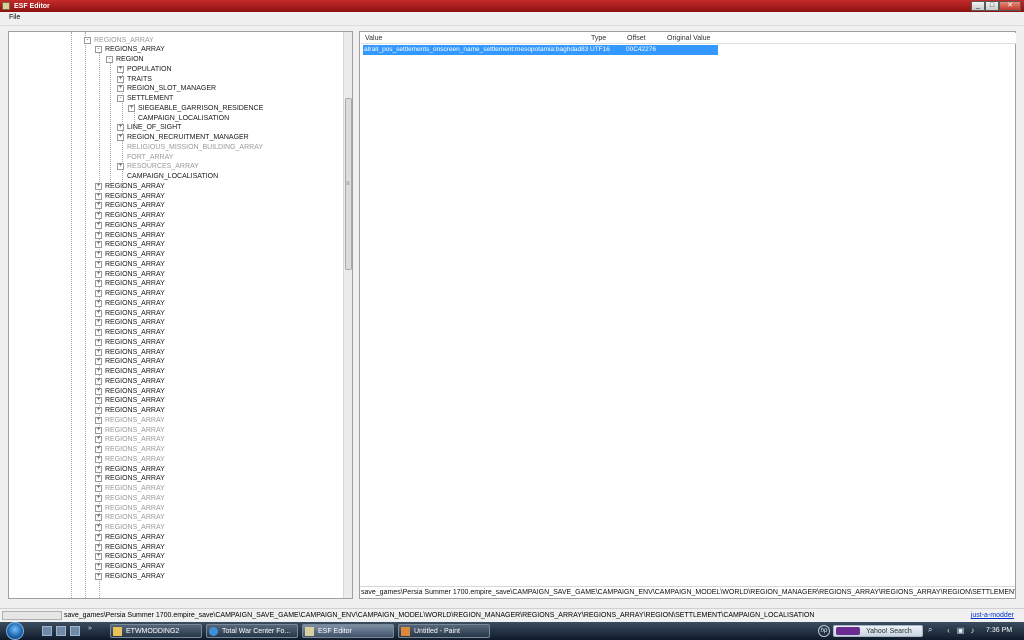 The image size is (1024, 640). I want to click on tray-arrow-icon: ‹, so click(948, 630).